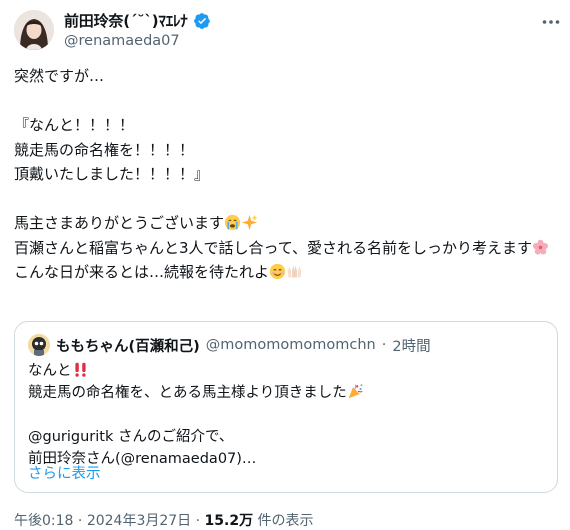  I want to click on smiling-face-emoji-icon, so click(277, 271).